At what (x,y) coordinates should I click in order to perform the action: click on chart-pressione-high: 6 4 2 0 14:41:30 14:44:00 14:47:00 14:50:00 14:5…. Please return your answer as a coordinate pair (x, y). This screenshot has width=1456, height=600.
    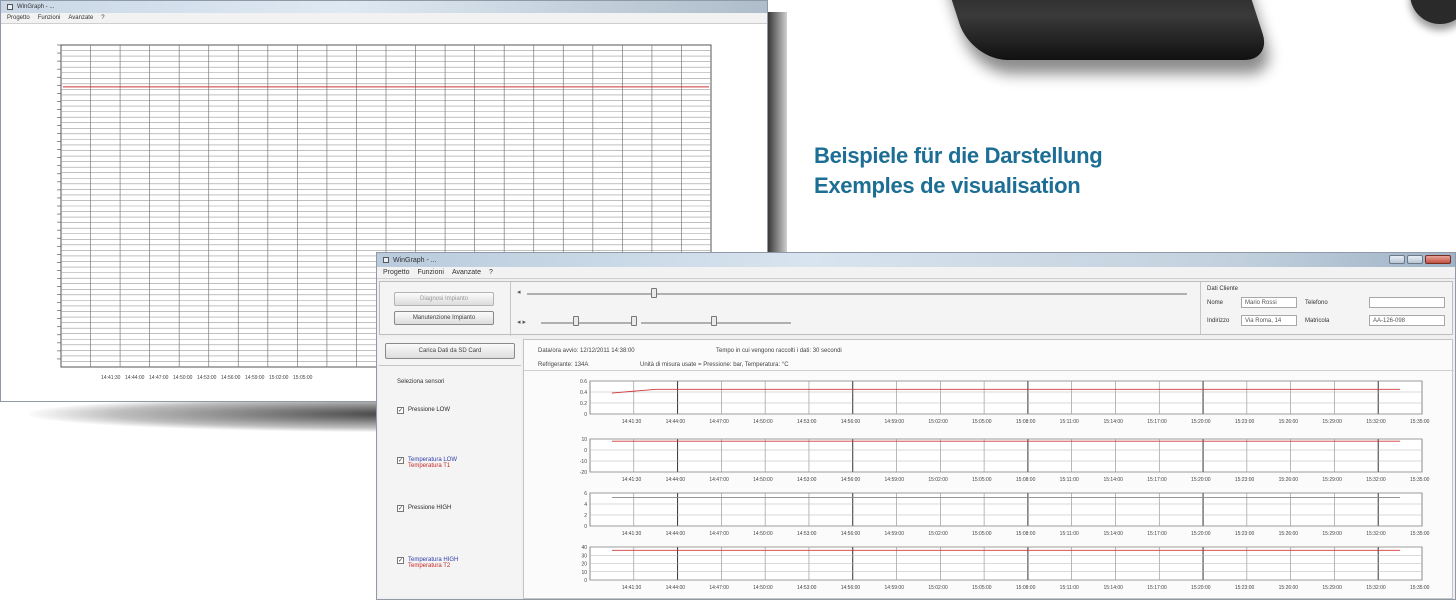
    Looking at the image, I should click on (1006, 514).